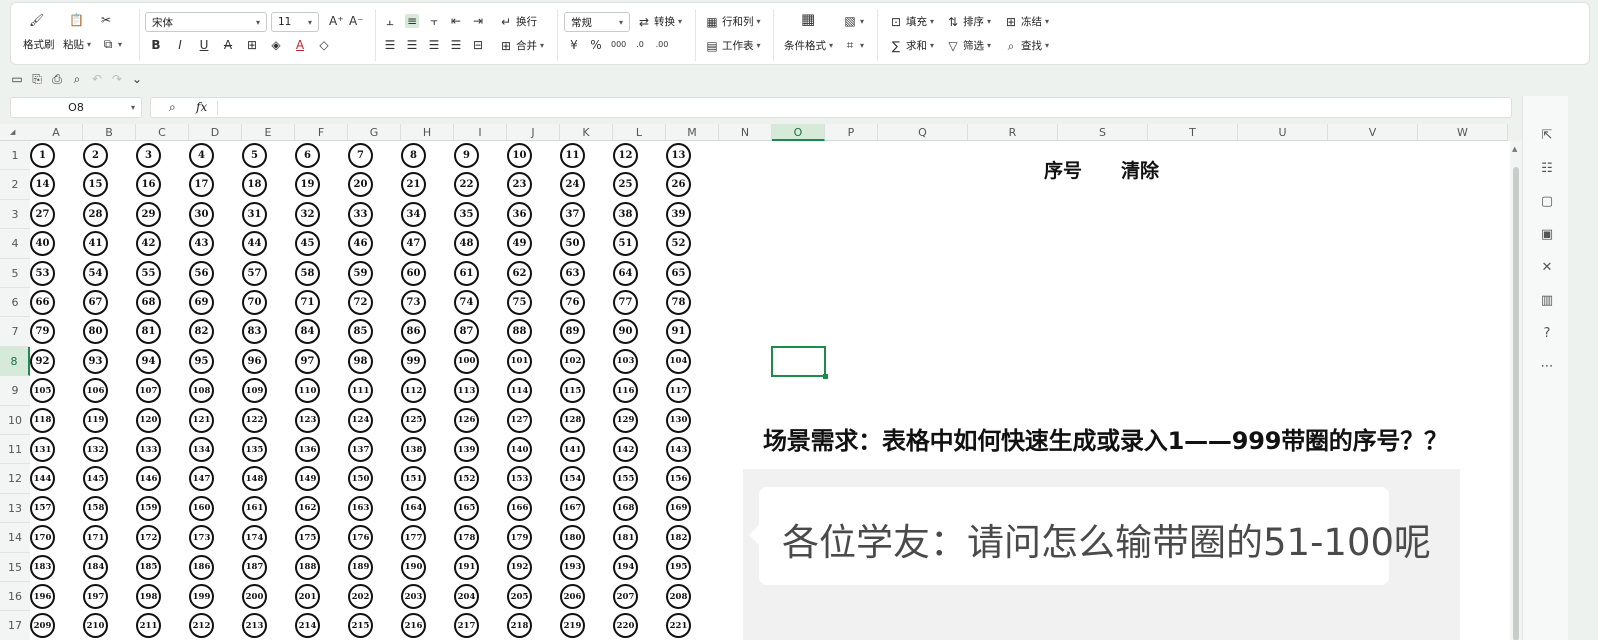 The height and width of the screenshot is (640, 1598). Describe the element at coordinates (1547, 136) in the screenshot. I see `cursor-icon: ⇱` at that location.